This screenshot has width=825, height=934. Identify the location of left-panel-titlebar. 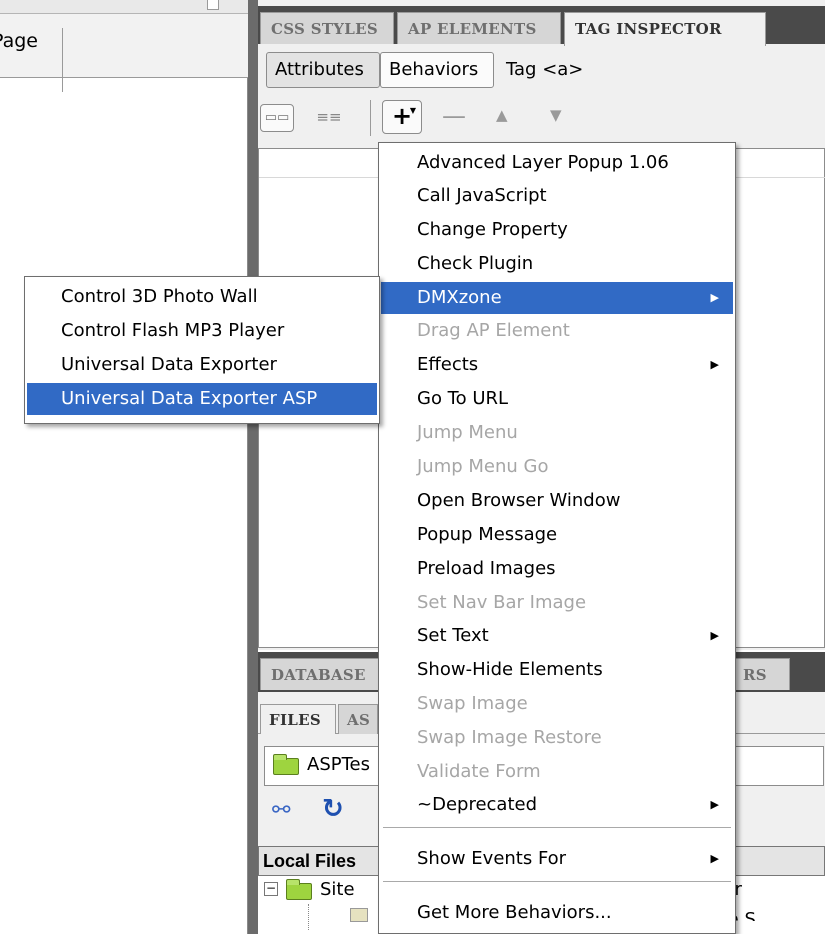
(124, 7).